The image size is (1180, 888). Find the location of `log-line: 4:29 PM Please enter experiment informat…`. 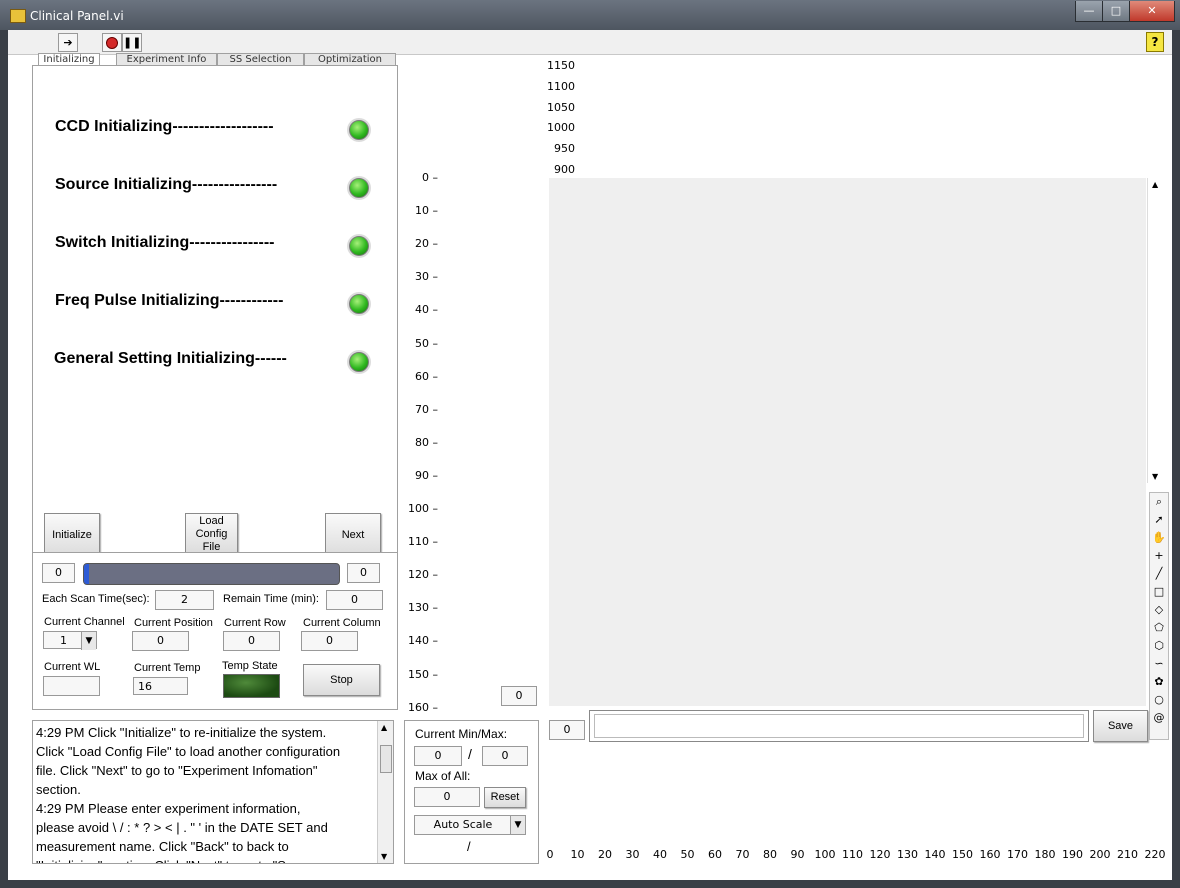

log-line: 4:29 PM Please enter experiment informat… is located at coordinates (168, 808).